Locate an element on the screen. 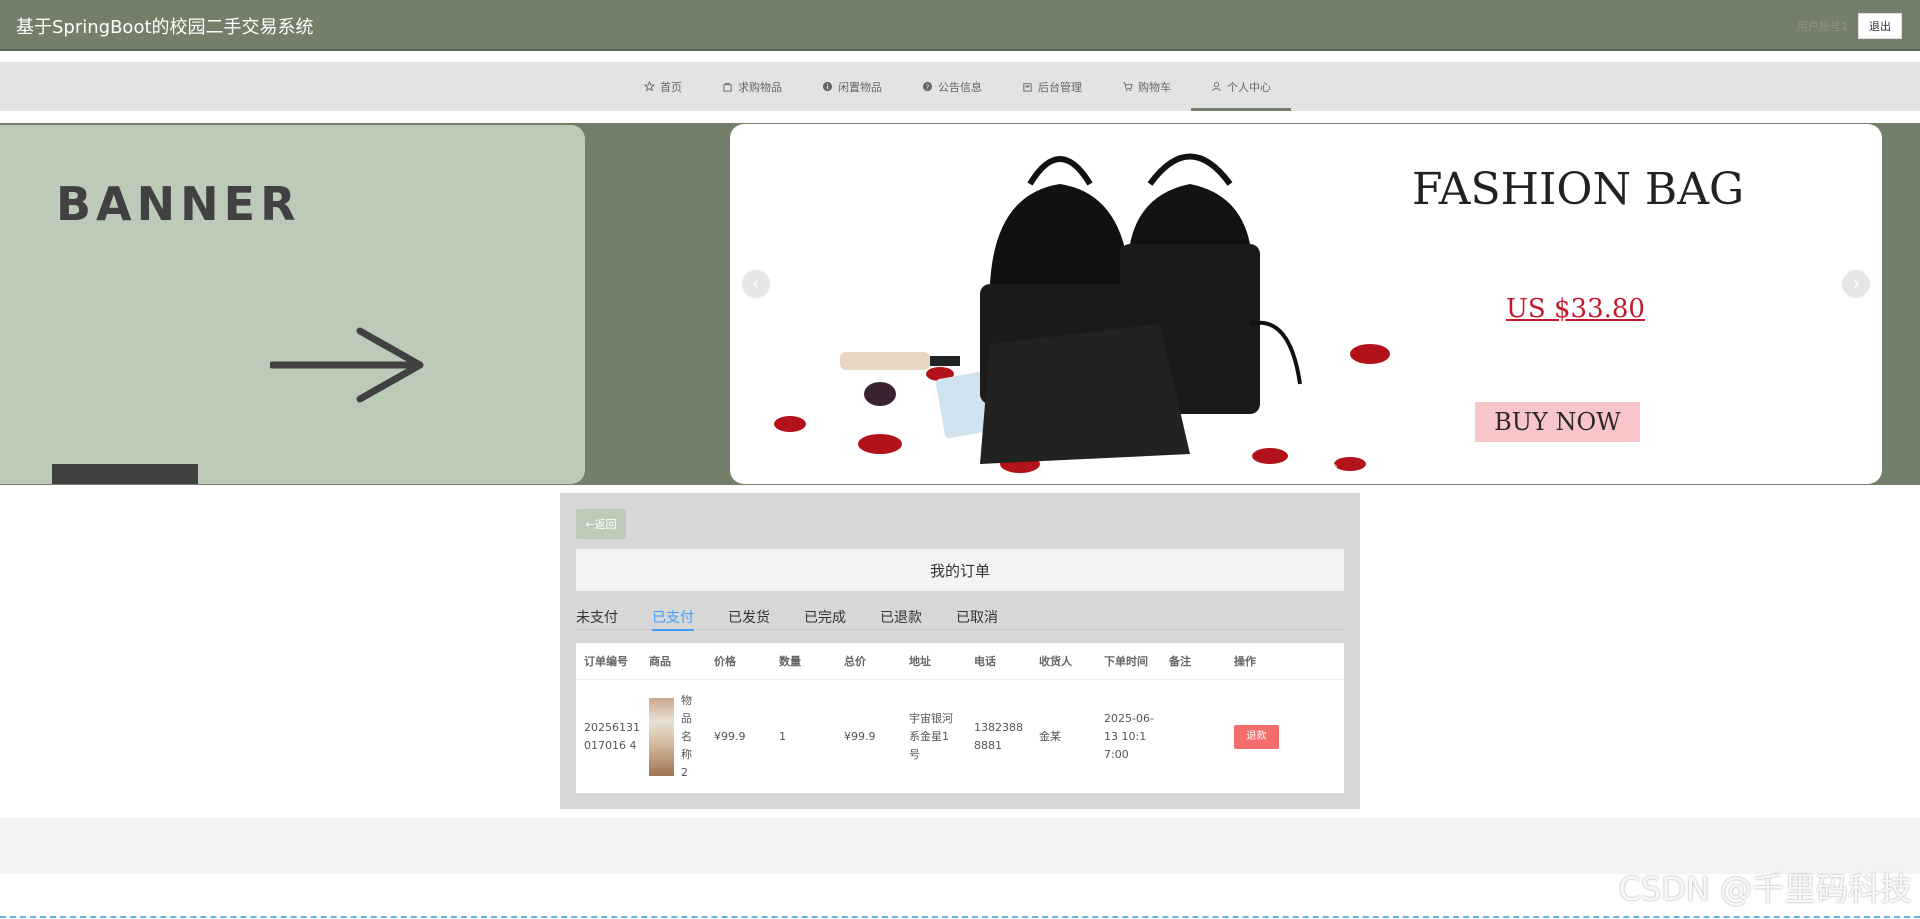  order-action-cell: 退款 is located at coordinates (1264, 736).